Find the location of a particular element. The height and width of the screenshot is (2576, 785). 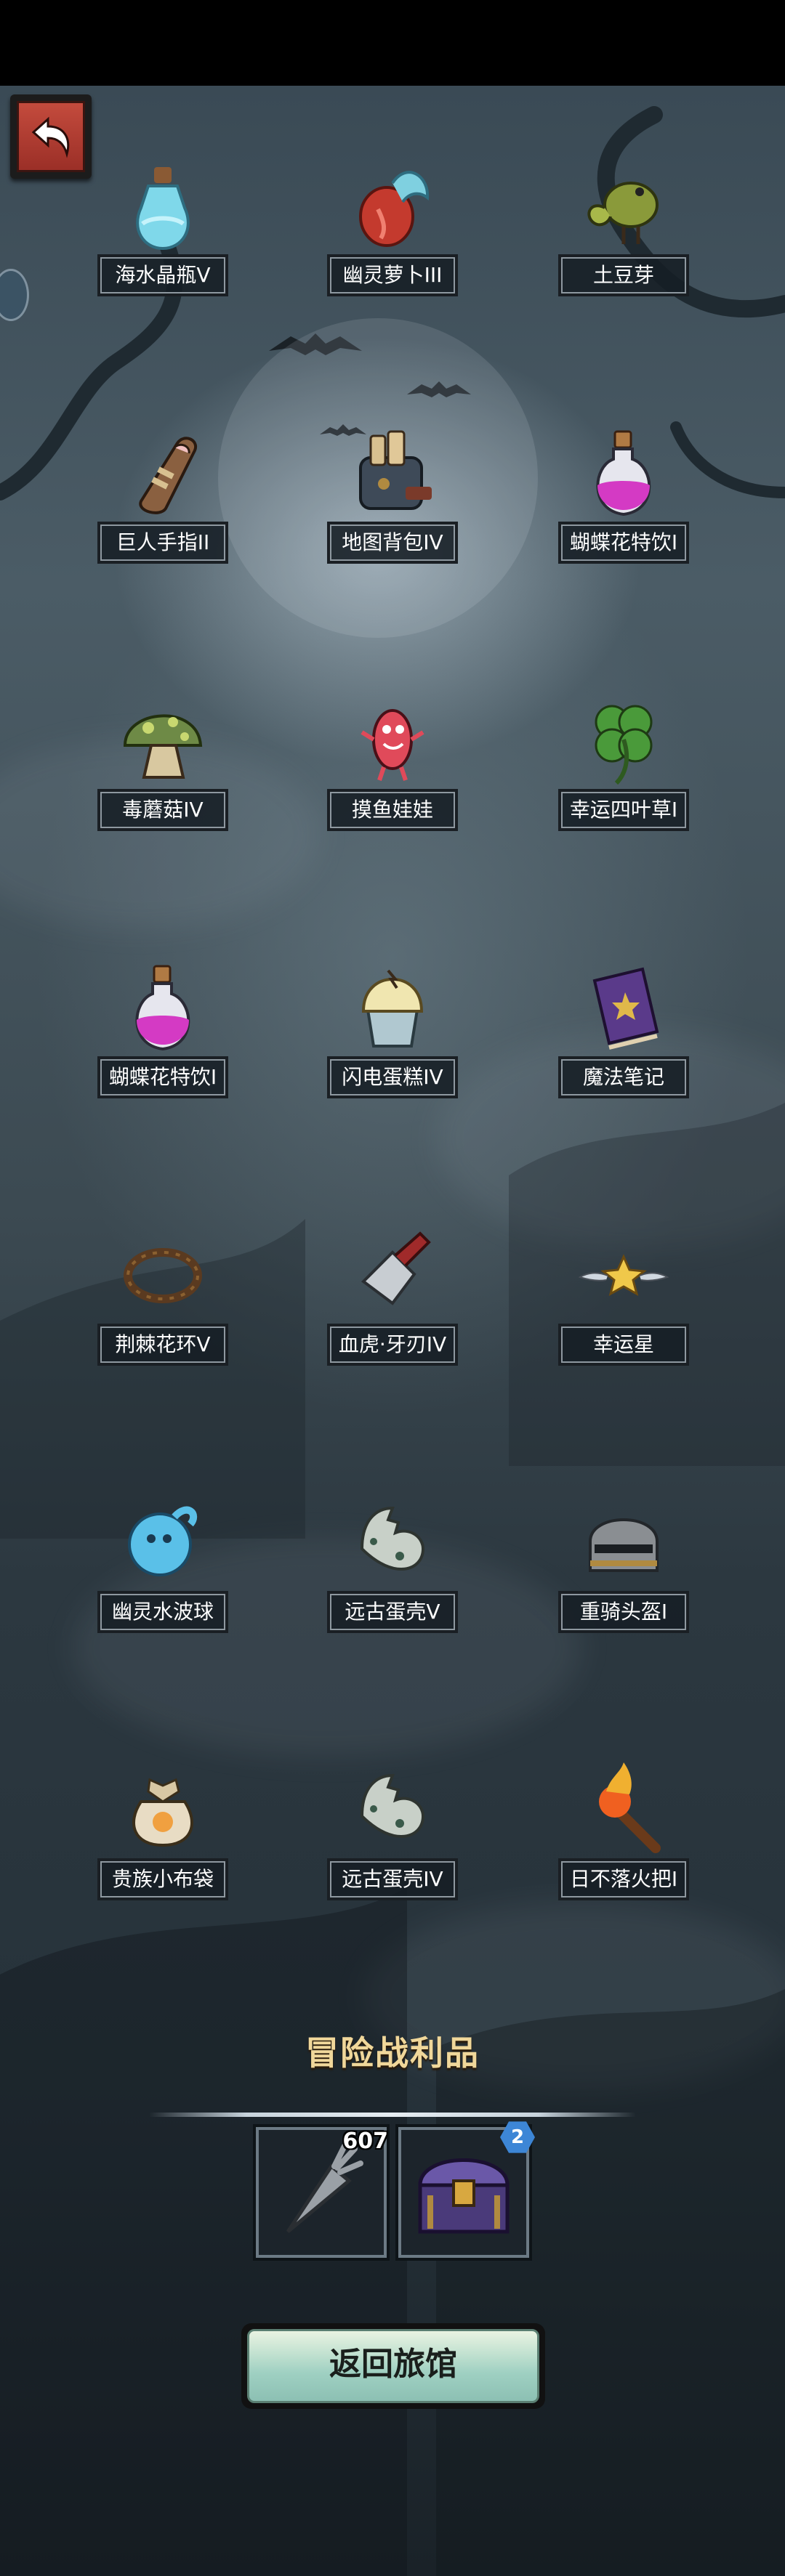

inventory-item: 魔法笔记 is located at coordinates (623, 1028).